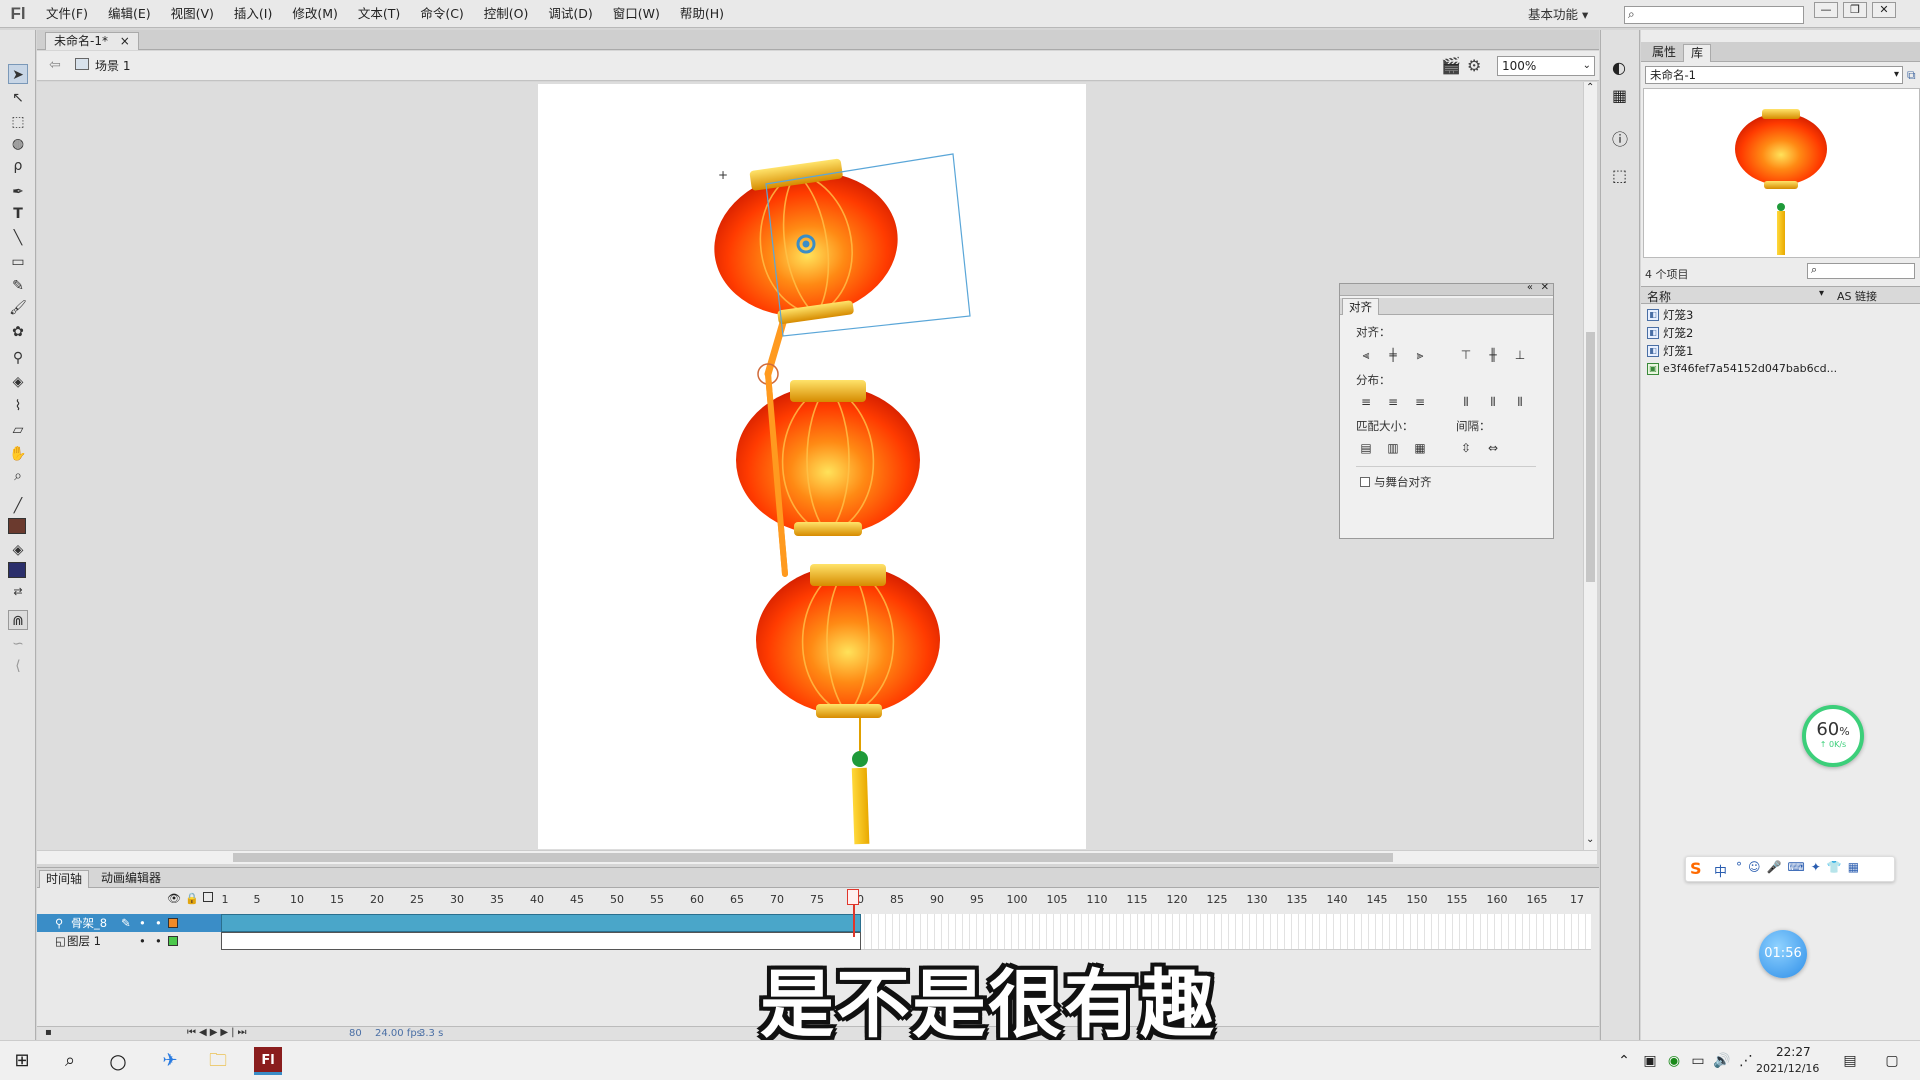 Image resolution: width=1920 pixels, height=1080 pixels. Describe the element at coordinates (1720, 870) in the screenshot. I see `ime-mode: 中` at that location.